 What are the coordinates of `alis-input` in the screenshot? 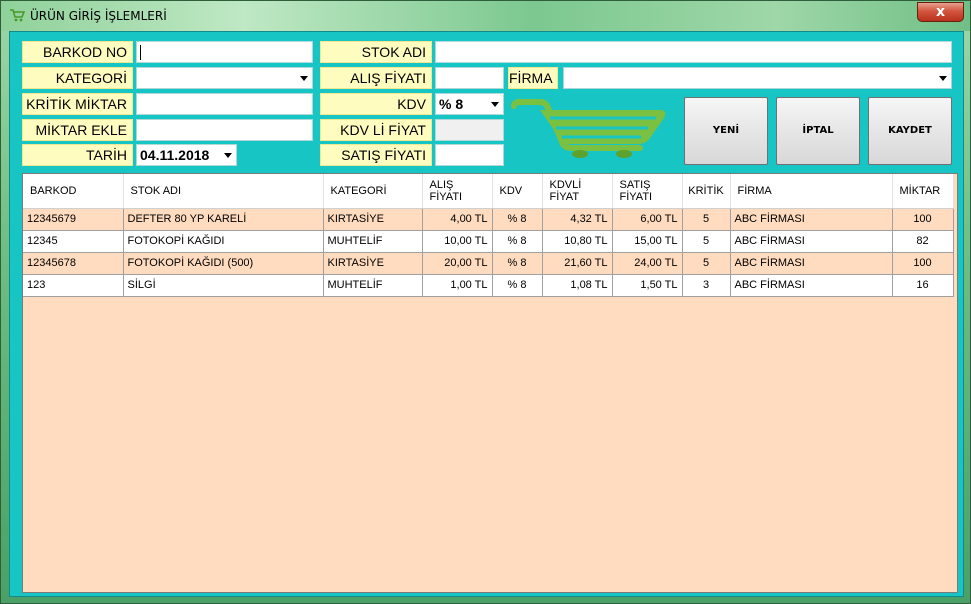 It's located at (469, 78).